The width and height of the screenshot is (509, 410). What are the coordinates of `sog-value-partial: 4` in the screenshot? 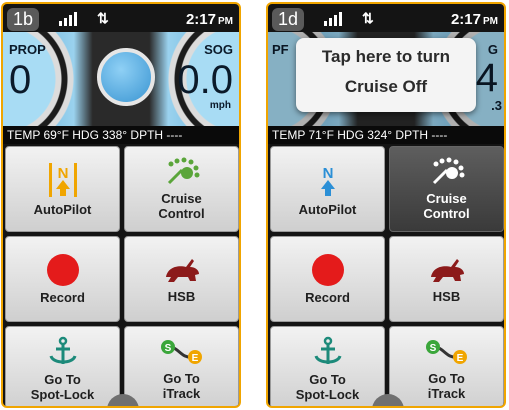 It's located at (486, 78).